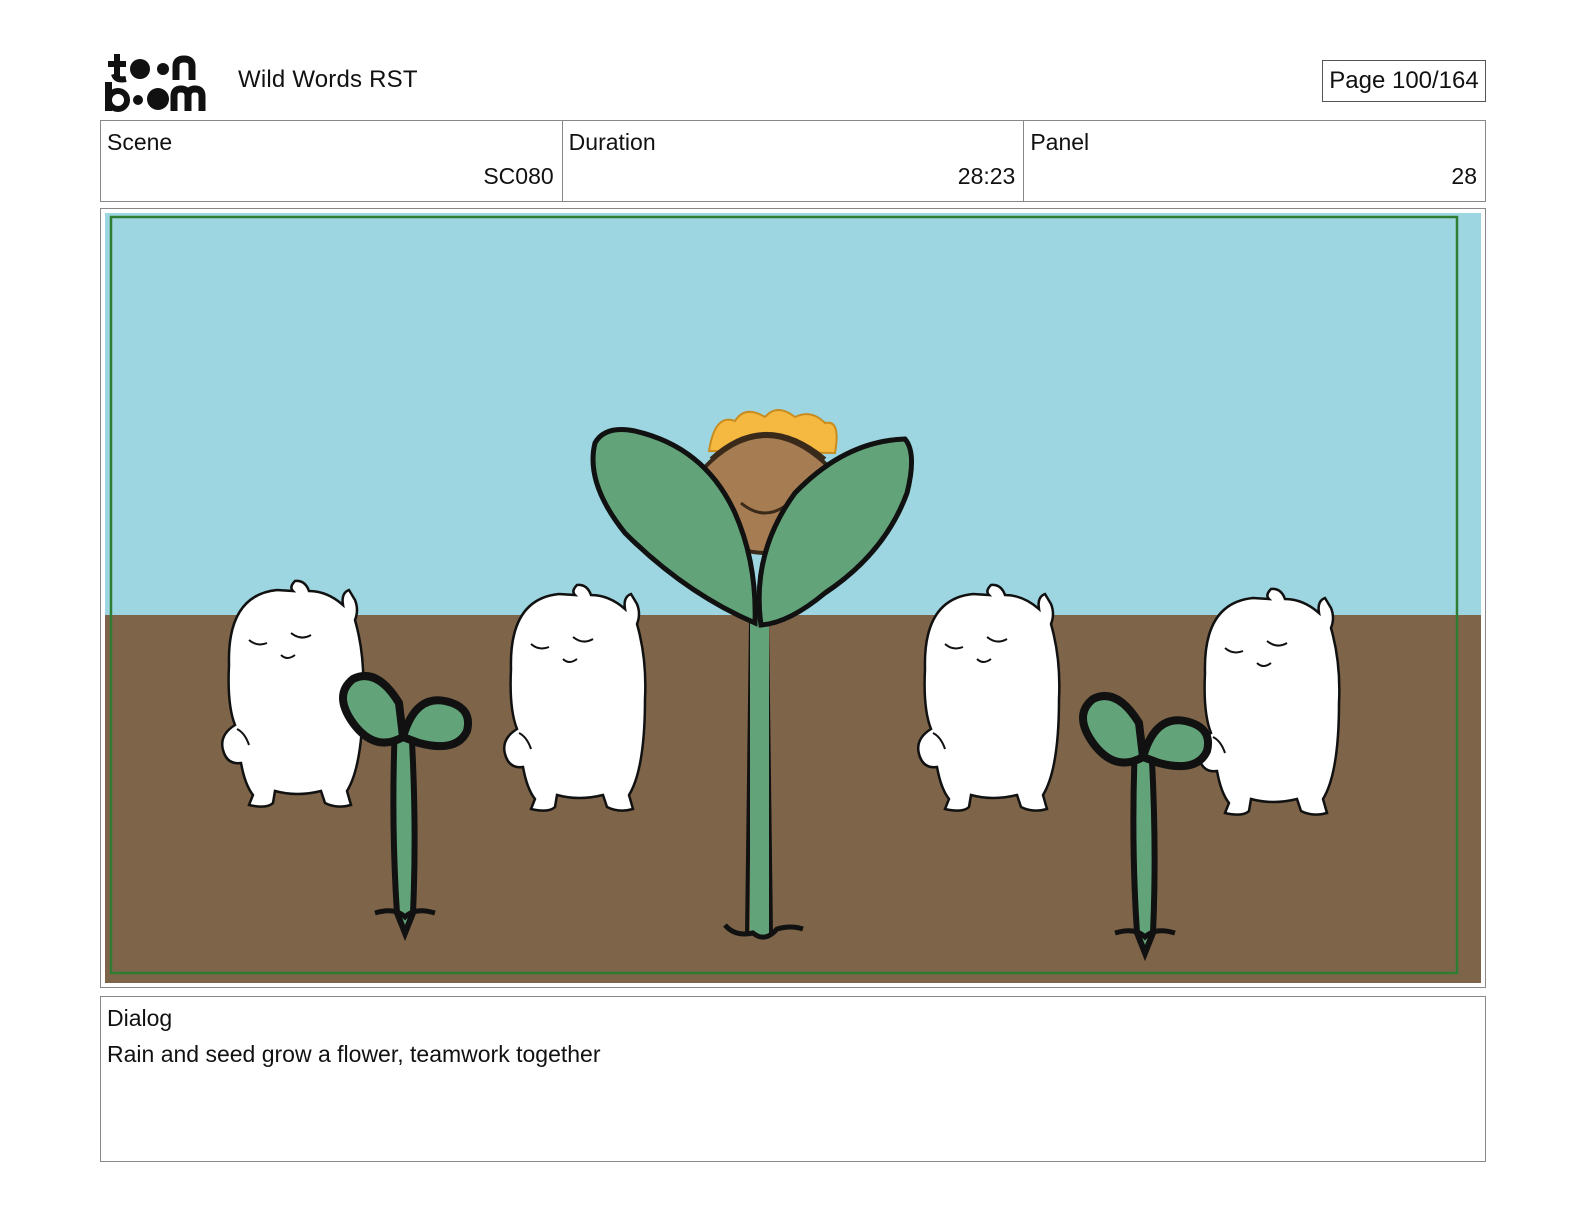  I want to click on page-indicator: Page 100/164, so click(1404, 81).